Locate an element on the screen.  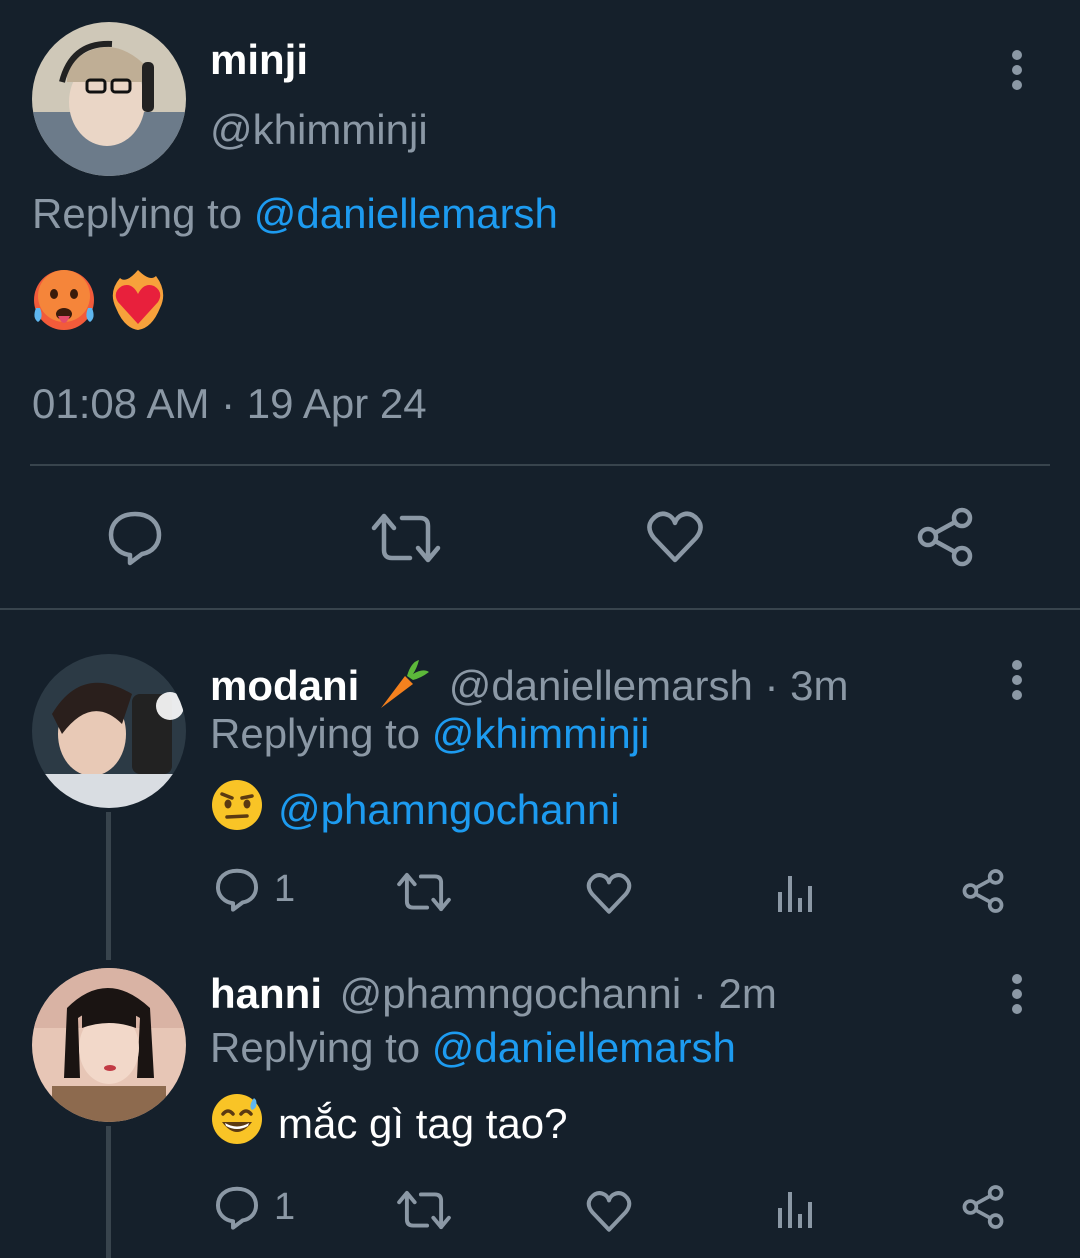
grinning-sweat-emoji is located at coordinates (237, 1124).